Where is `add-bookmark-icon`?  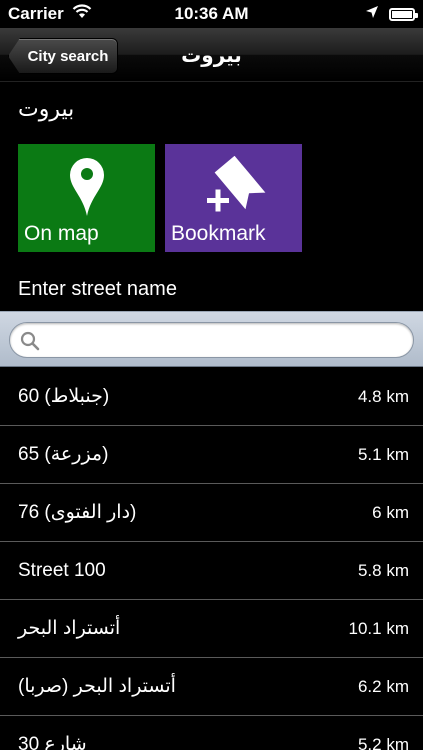 add-bookmark-icon is located at coordinates (233, 188).